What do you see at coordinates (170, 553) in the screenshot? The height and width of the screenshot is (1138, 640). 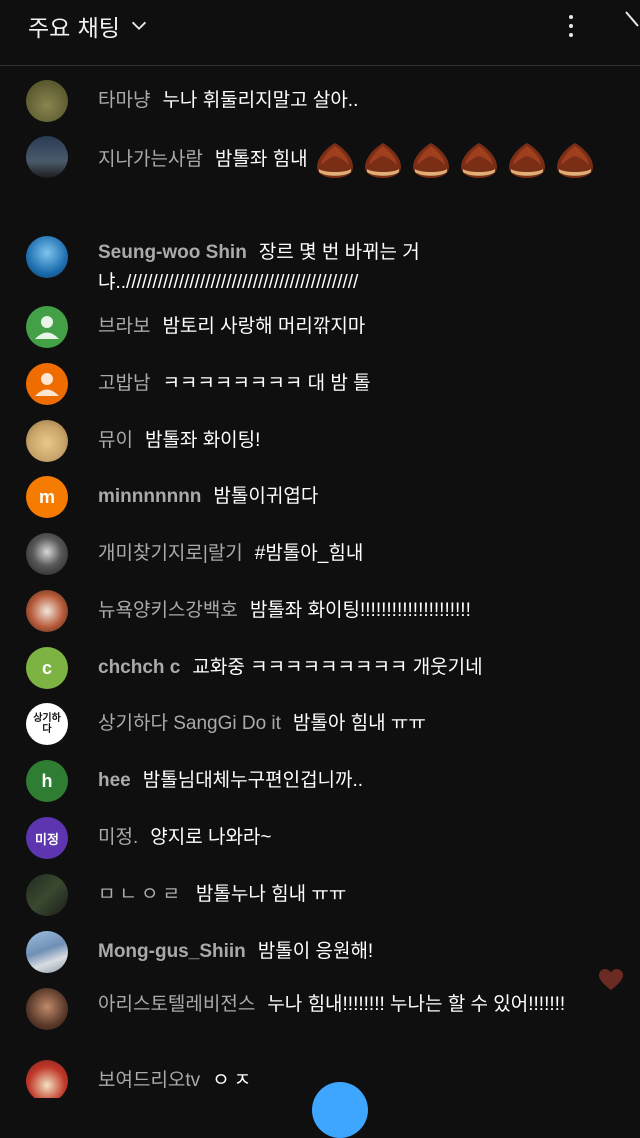 I see `author-name: 개미찾기지로|랄기` at bounding box center [170, 553].